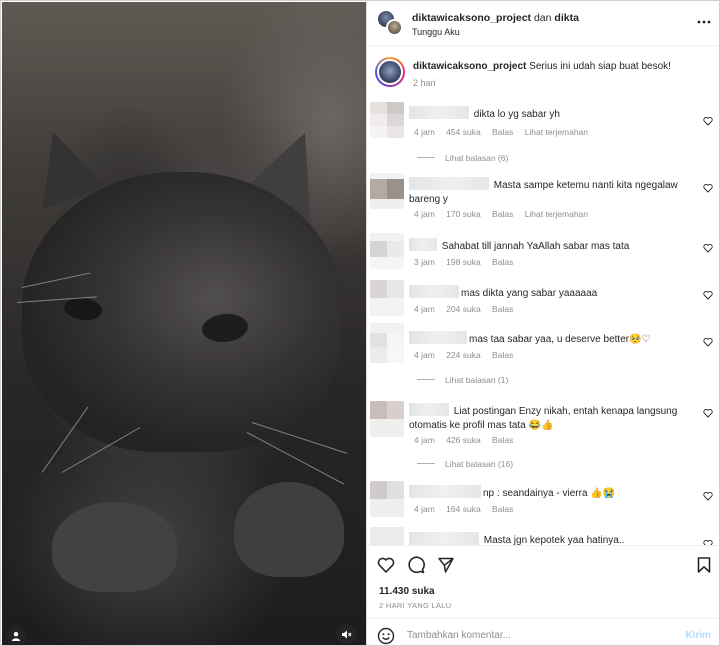  What do you see at coordinates (463, 355) in the screenshot?
I see `comment-likes: 224 suka` at bounding box center [463, 355].